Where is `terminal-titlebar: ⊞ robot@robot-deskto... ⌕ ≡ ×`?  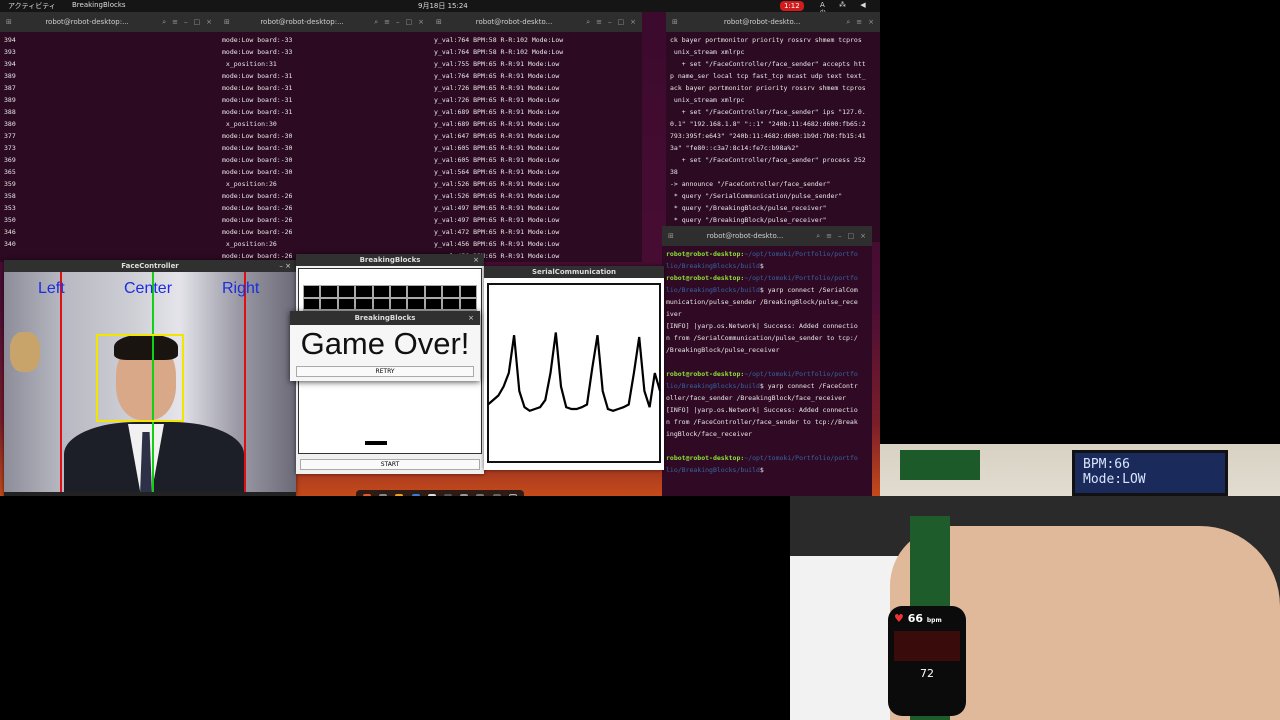 terminal-titlebar: ⊞ robot@robot-deskto... ⌕ ≡ × is located at coordinates (773, 22).